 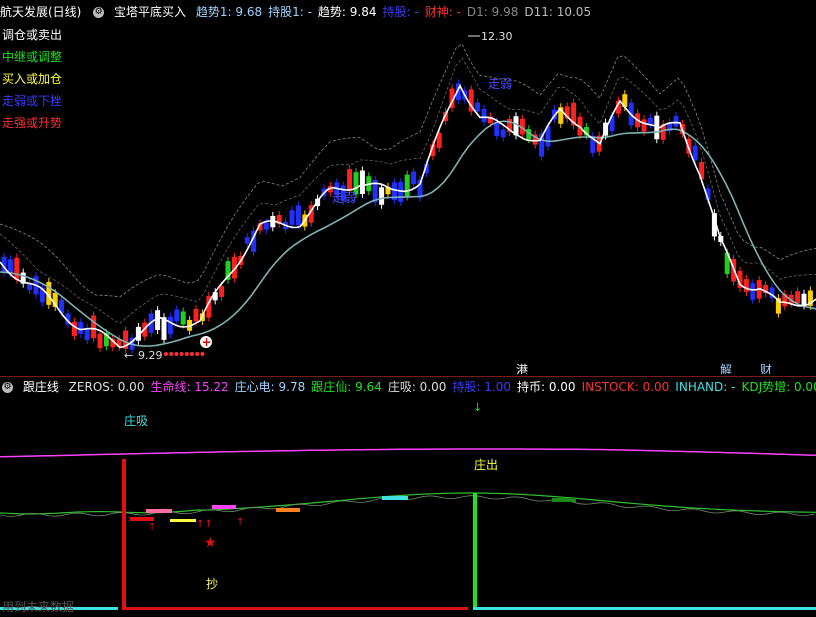 What do you see at coordinates (41, 387) in the screenshot?
I see `lower-title: 跟庄线` at bounding box center [41, 387].